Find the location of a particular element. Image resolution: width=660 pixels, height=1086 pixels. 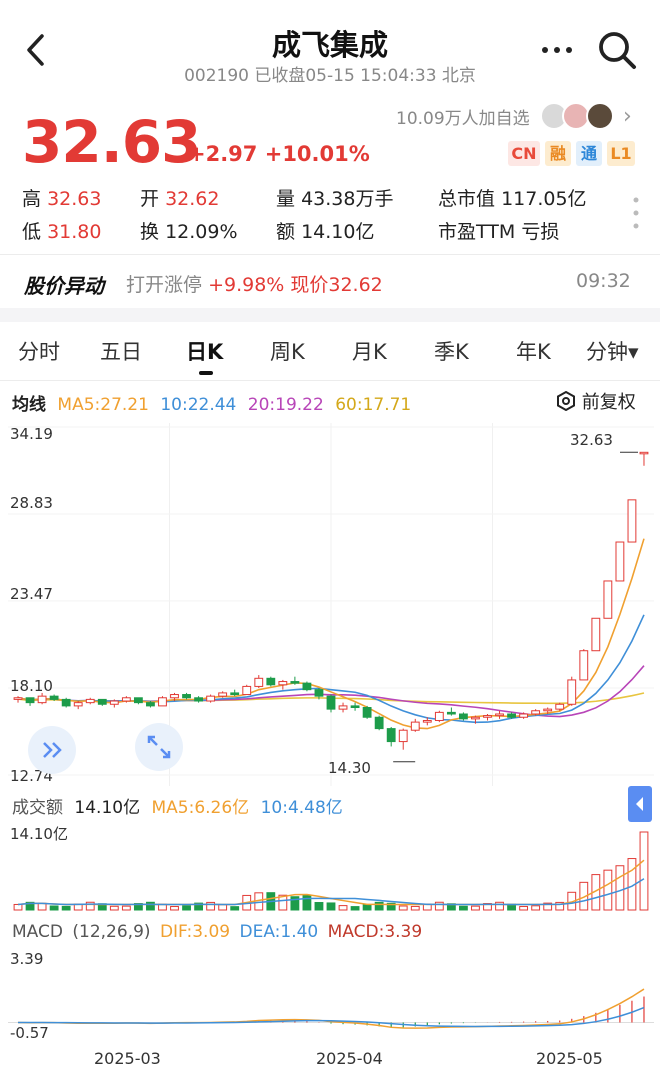

section-separator is located at coordinates (330, 315).